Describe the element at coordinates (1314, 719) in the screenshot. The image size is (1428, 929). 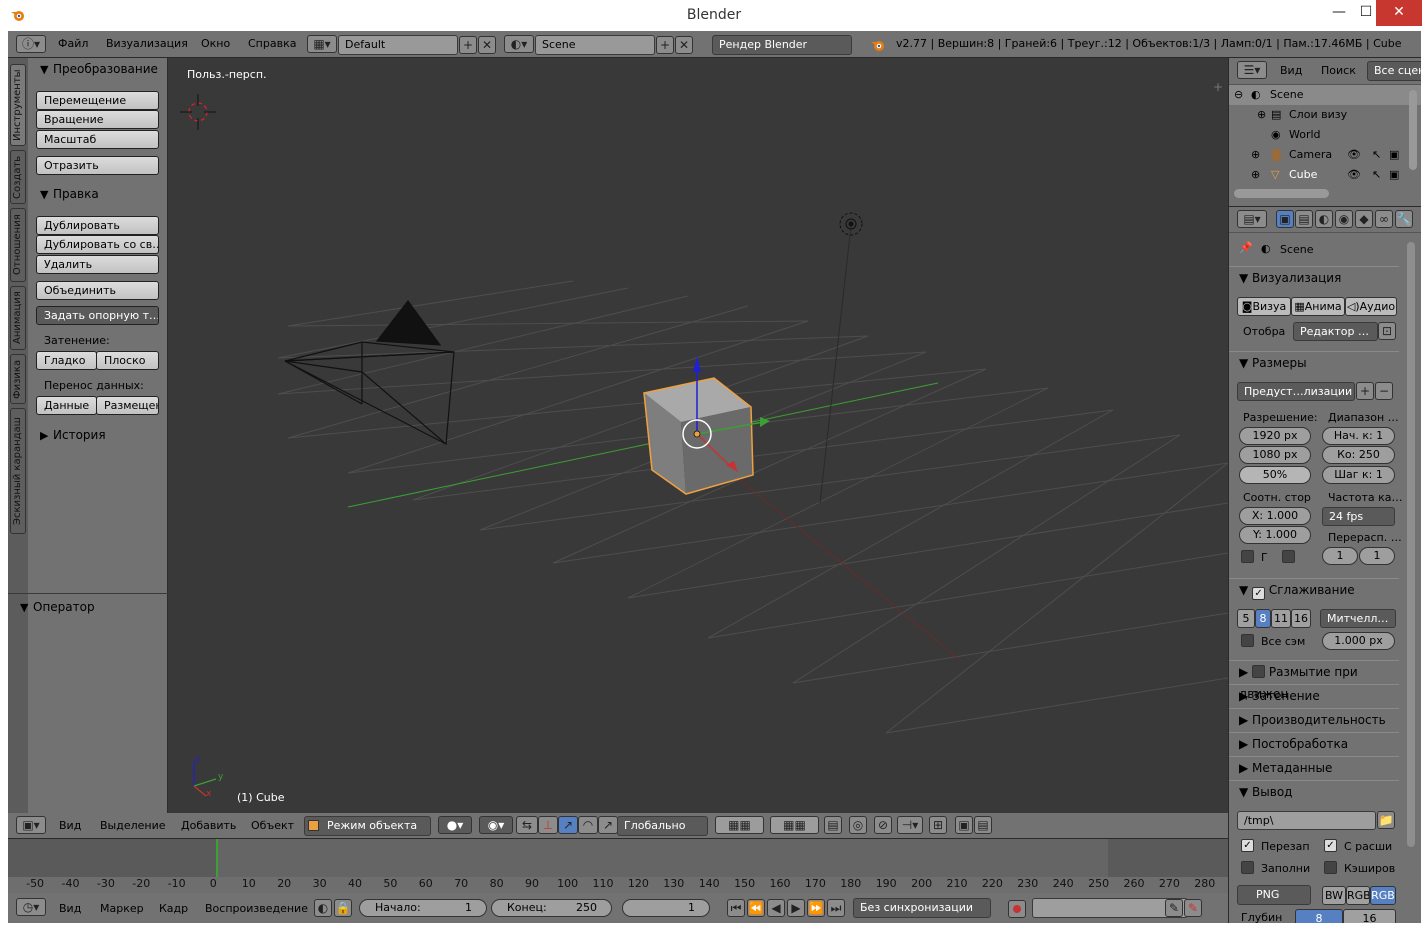
I see `performance-panel-header: ▶ Производительность` at that location.